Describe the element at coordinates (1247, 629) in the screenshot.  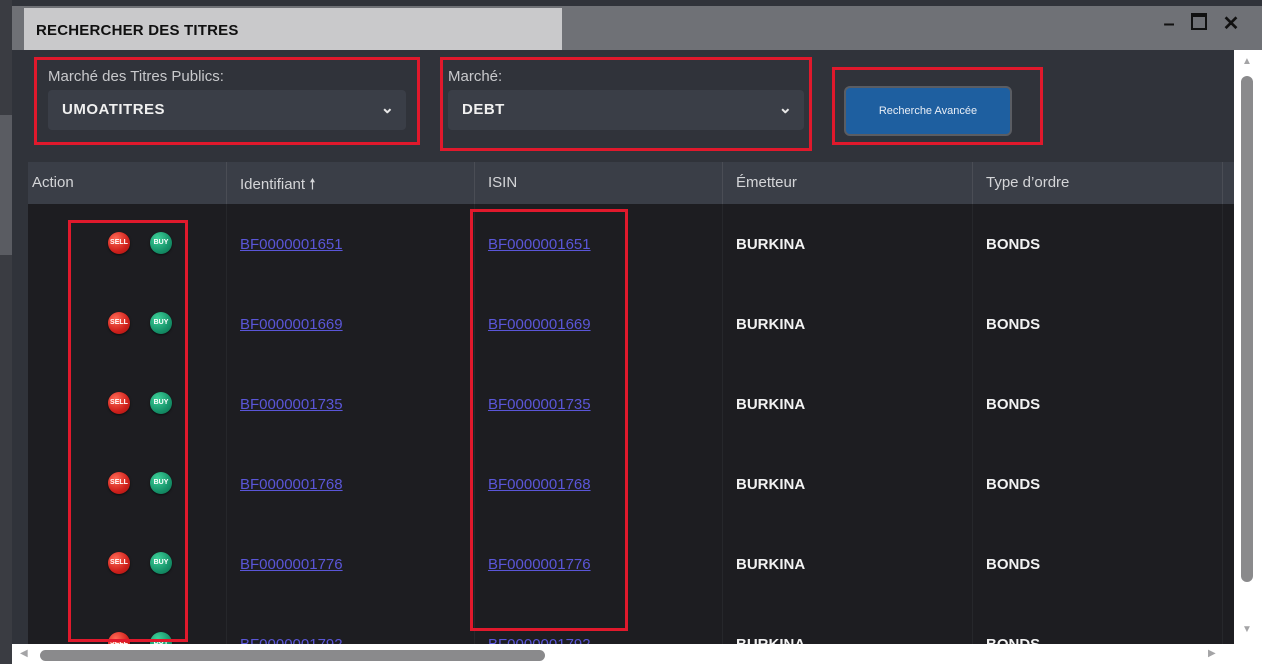
I see `scroll-down-arrow-icon: ▼` at that location.